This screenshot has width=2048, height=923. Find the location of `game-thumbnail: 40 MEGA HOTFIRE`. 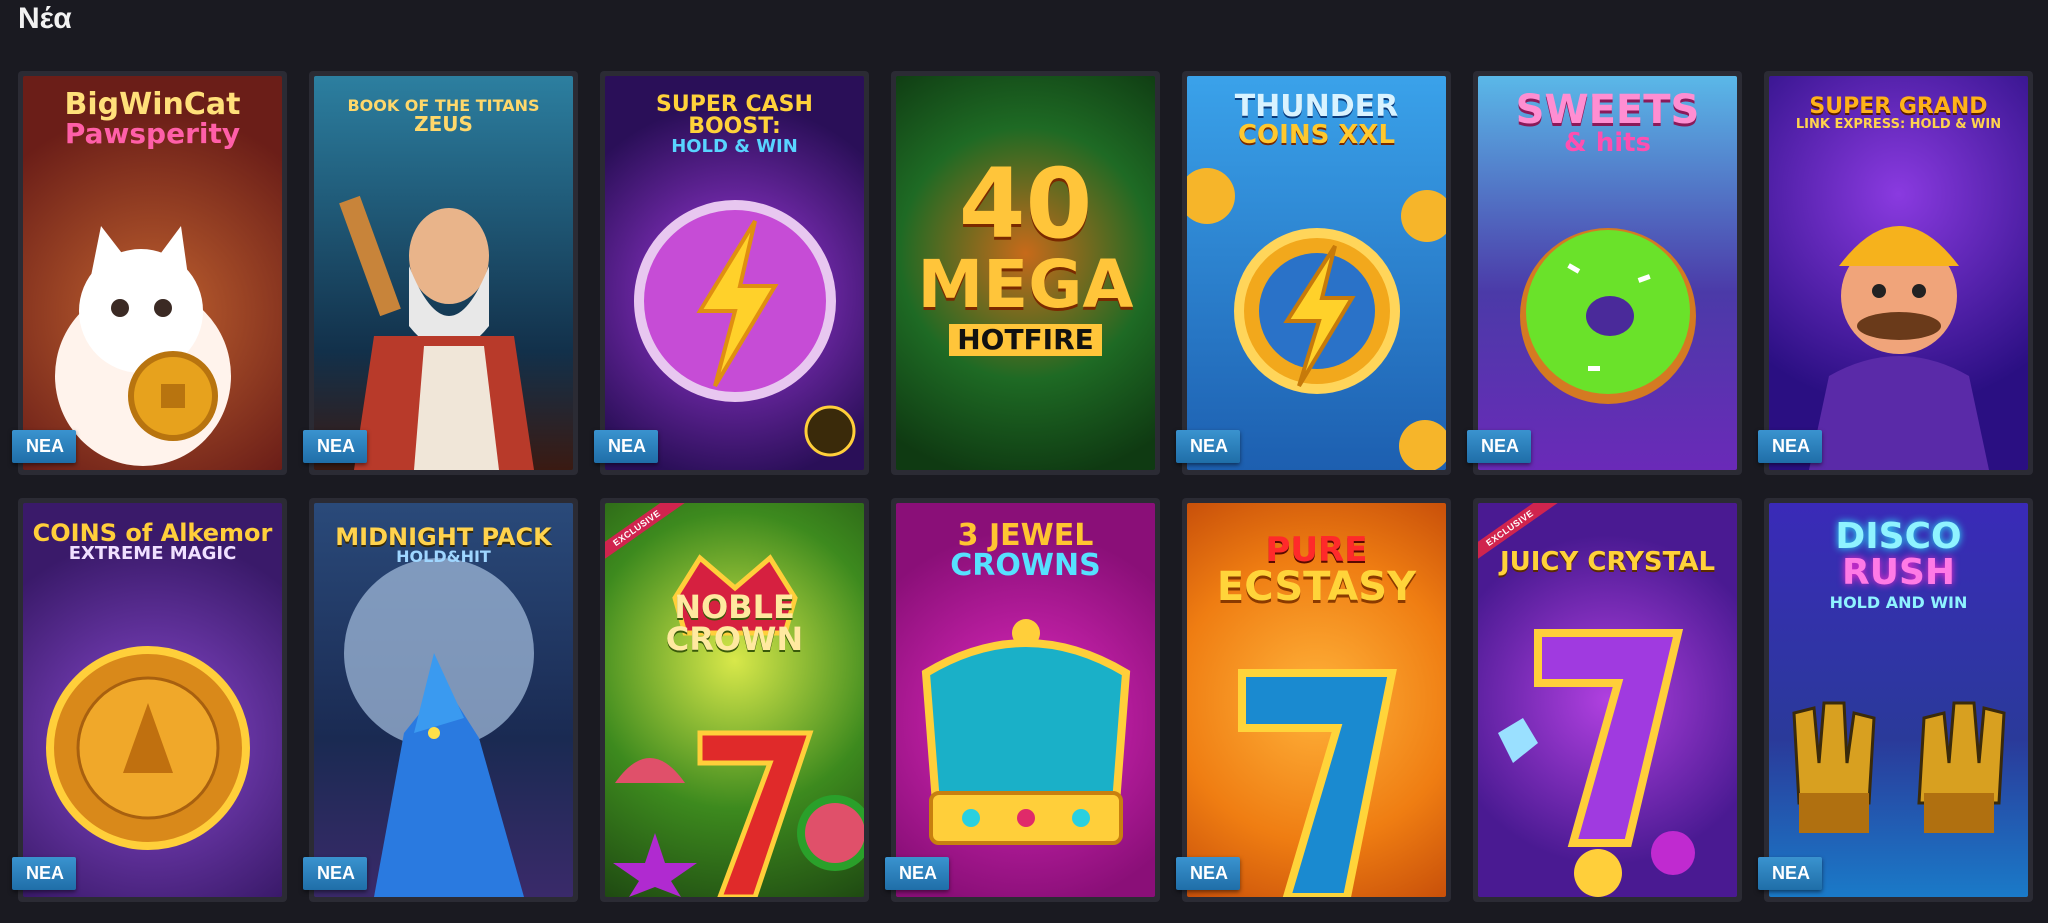

game-thumbnail: 40 MEGA HOTFIRE is located at coordinates (1025, 273).